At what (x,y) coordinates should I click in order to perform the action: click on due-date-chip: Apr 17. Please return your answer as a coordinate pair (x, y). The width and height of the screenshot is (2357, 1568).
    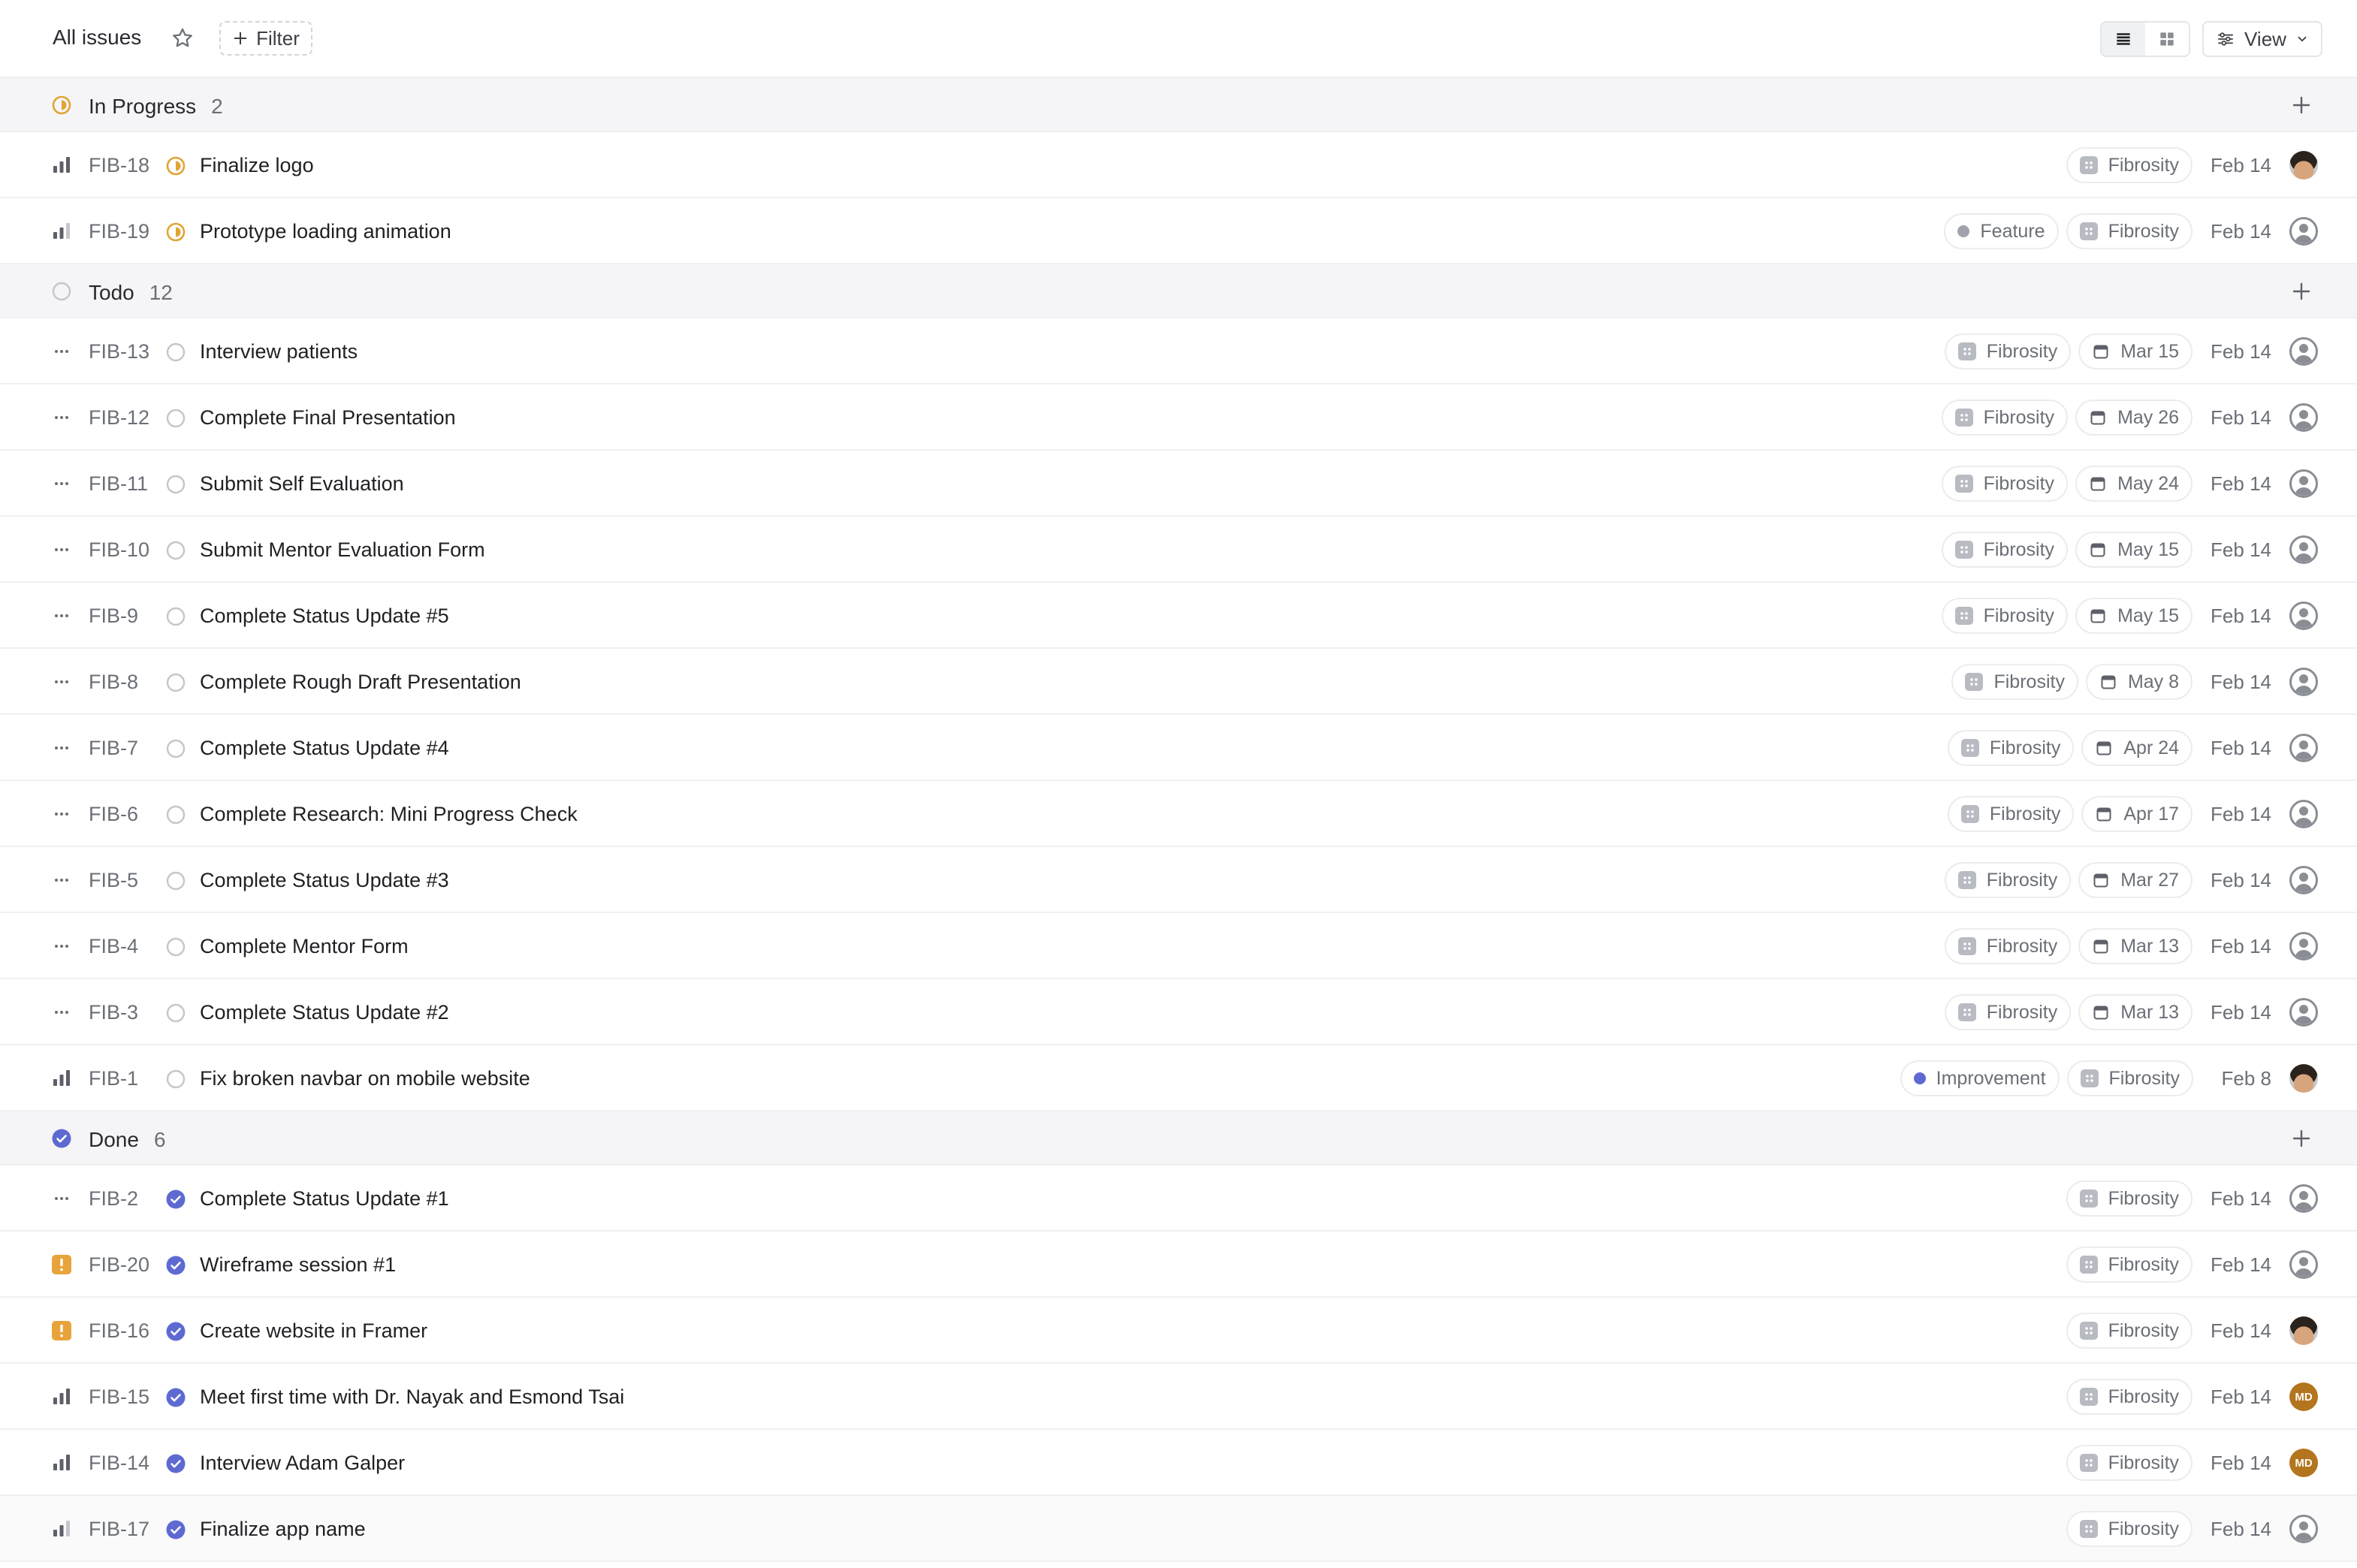
    Looking at the image, I should click on (2137, 814).